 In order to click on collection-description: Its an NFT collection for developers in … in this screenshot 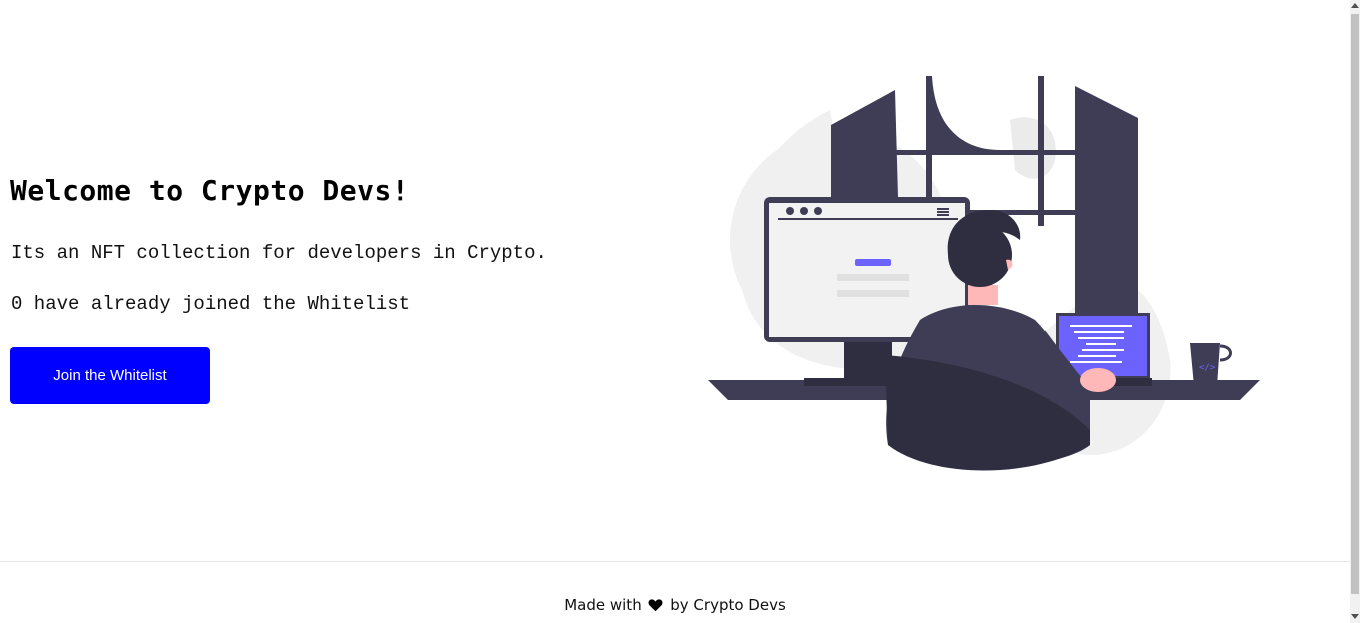, I will do `click(279, 253)`.